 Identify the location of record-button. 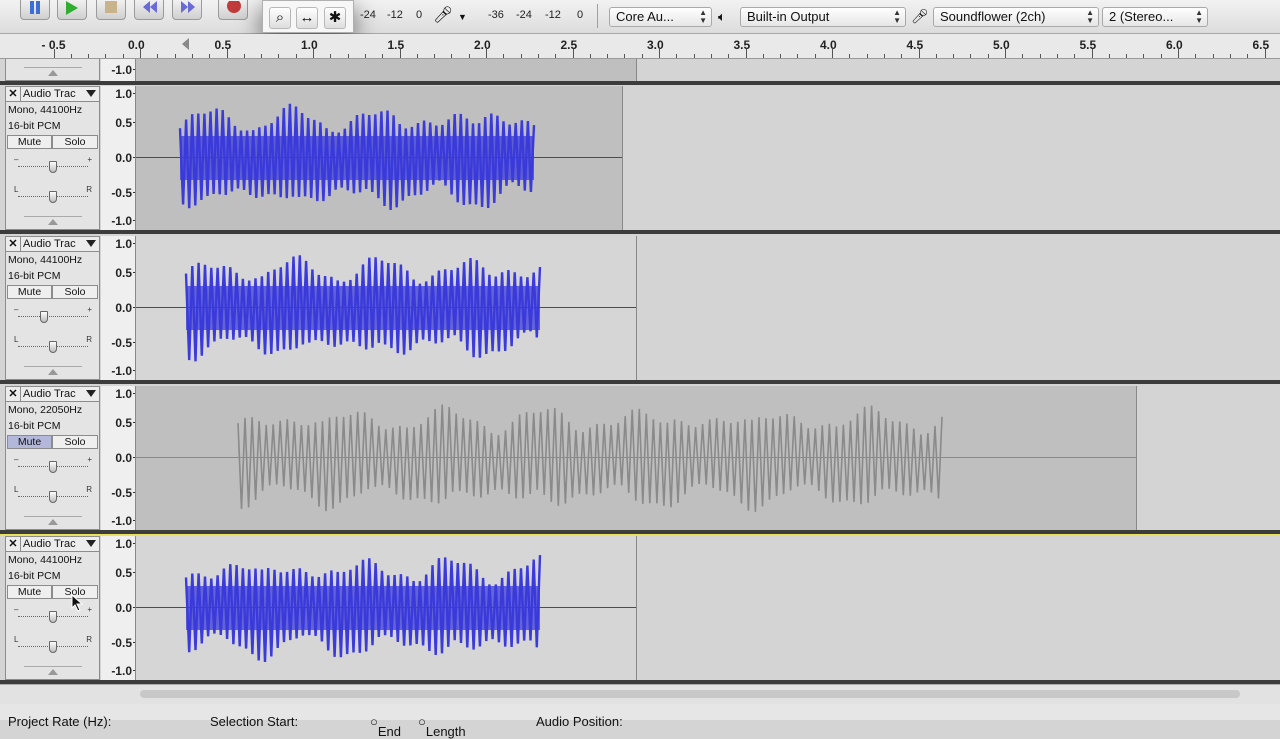
(233, 10).